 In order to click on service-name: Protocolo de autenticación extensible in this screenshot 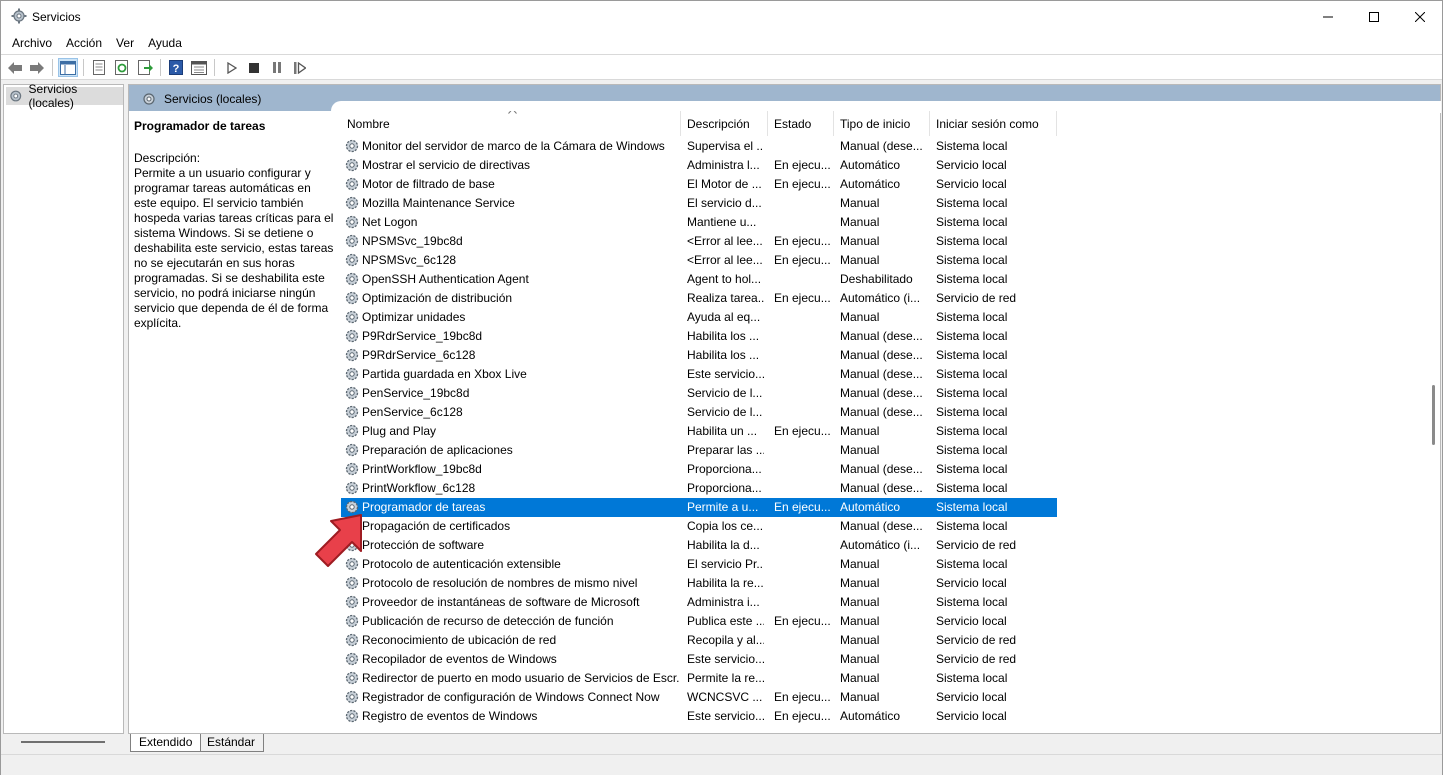, I will do `click(461, 564)`.